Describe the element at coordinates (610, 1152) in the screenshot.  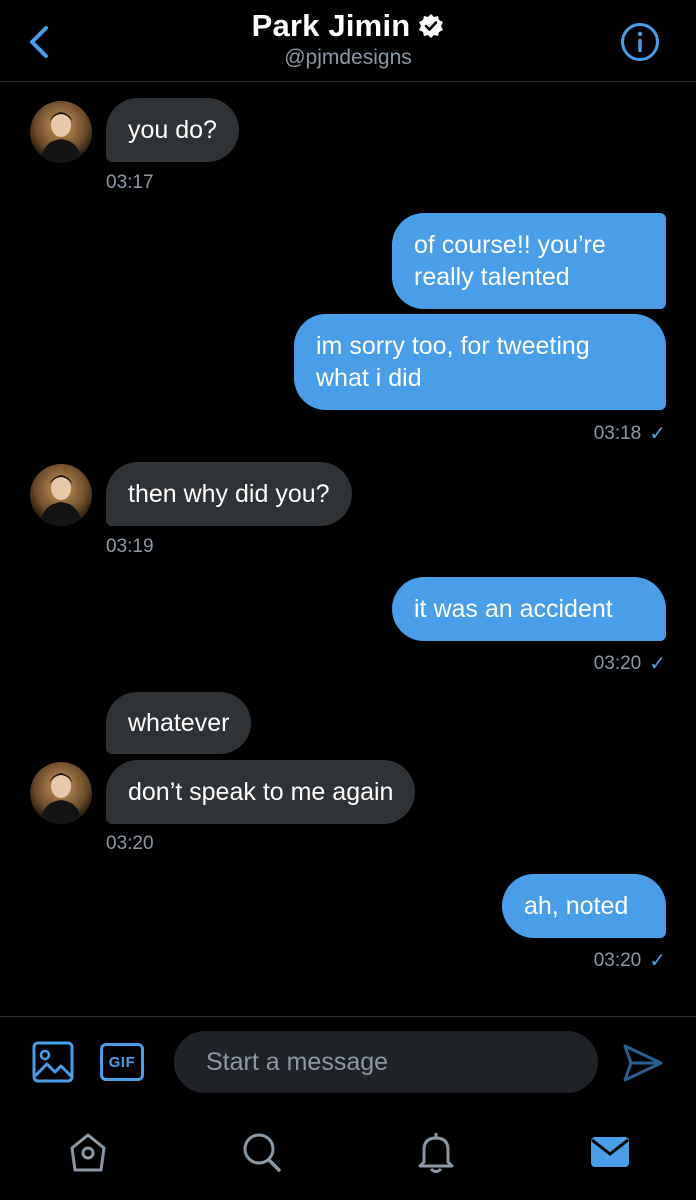
I see `mail-icon` at that location.